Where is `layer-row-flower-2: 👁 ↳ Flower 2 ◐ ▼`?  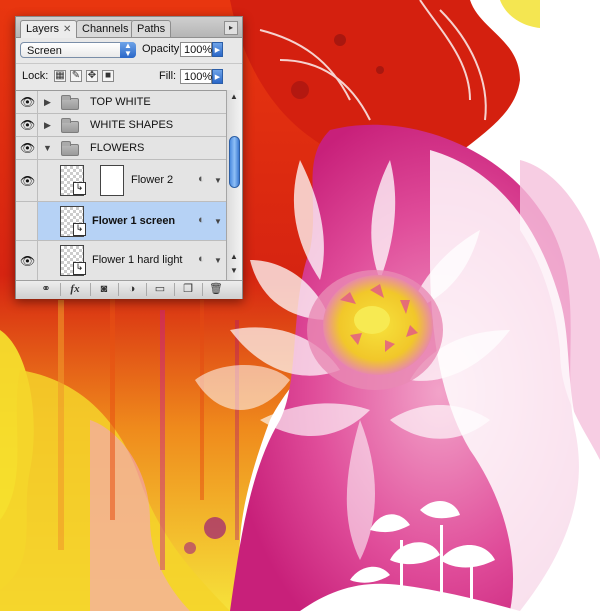 layer-row-flower-2: 👁 ↳ Flower 2 ◐ ▼ is located at coordinates (121, 181).